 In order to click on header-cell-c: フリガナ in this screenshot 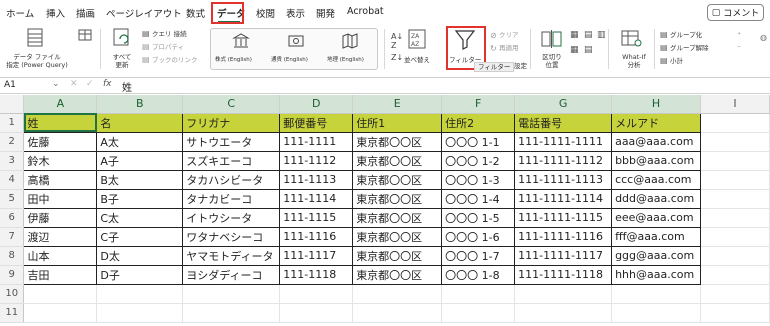, I will do `click(231, 122)`.